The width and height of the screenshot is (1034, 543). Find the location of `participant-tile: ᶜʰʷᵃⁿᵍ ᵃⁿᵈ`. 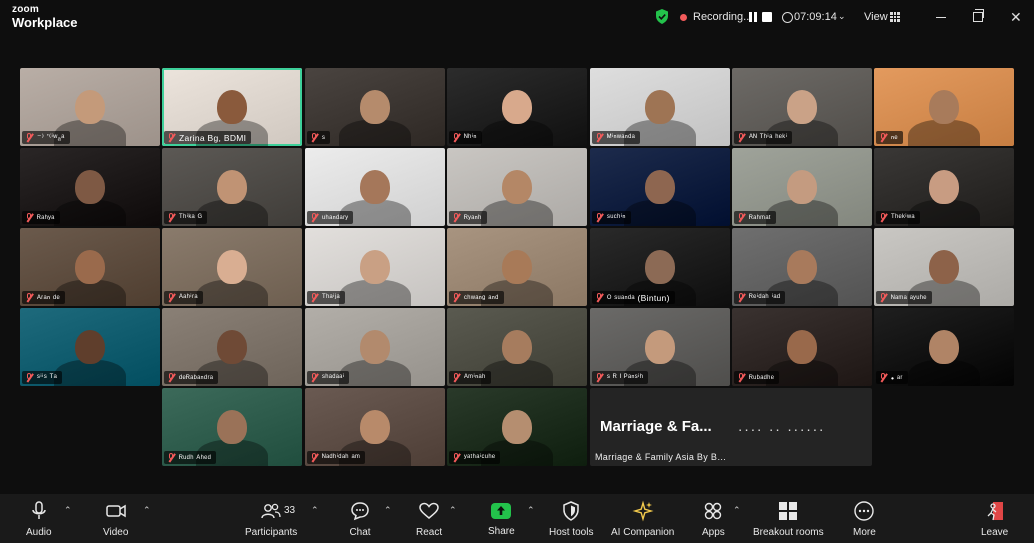

participant-tile: ᶜʰʷᵃⁿᵍ ᵃⁿᵈ is located at coordinates (517, 267).